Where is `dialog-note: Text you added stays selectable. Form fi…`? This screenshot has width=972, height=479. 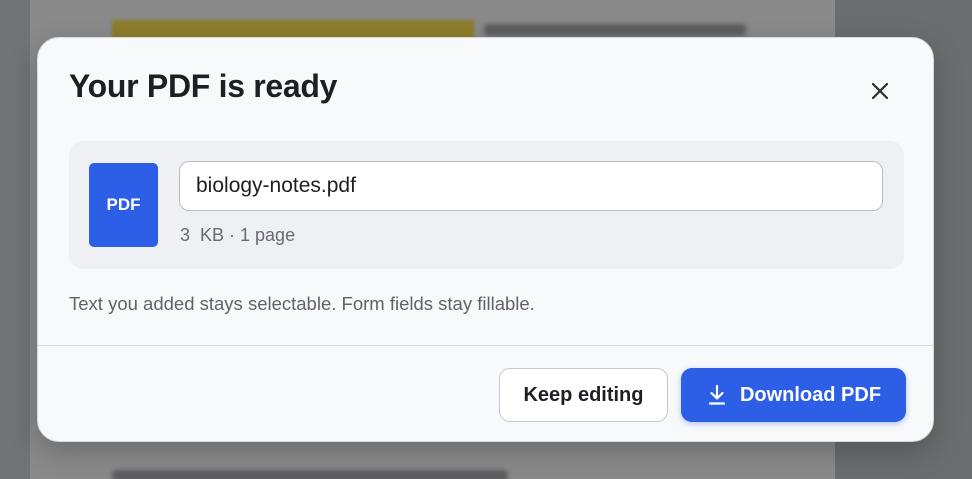
dialog-note: Text you added stays selectable. Form fi… is located at coordinates (302, 303).